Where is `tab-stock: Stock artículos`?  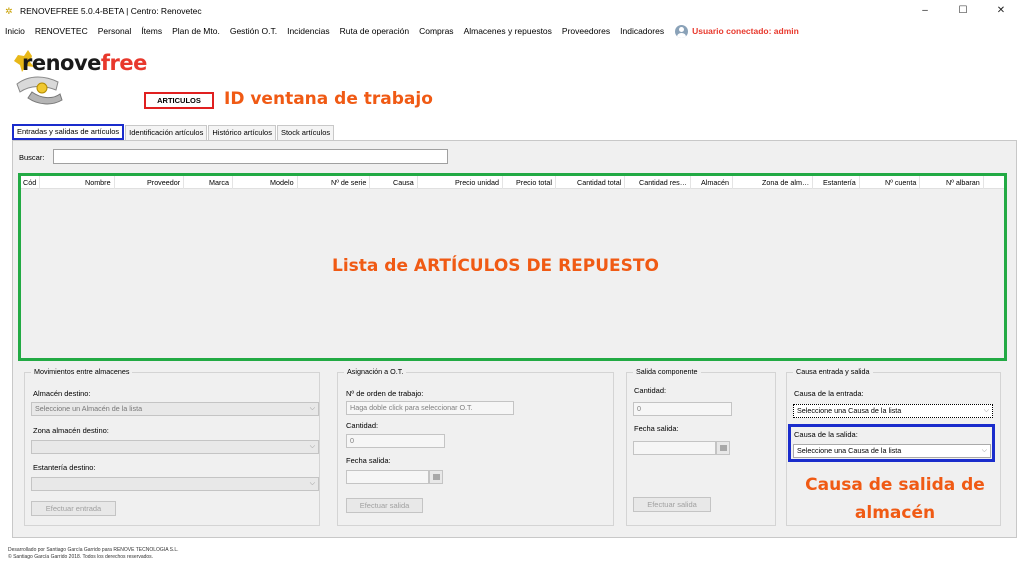 tab-stock: Stock artículos is located at coordinates (305, 132).